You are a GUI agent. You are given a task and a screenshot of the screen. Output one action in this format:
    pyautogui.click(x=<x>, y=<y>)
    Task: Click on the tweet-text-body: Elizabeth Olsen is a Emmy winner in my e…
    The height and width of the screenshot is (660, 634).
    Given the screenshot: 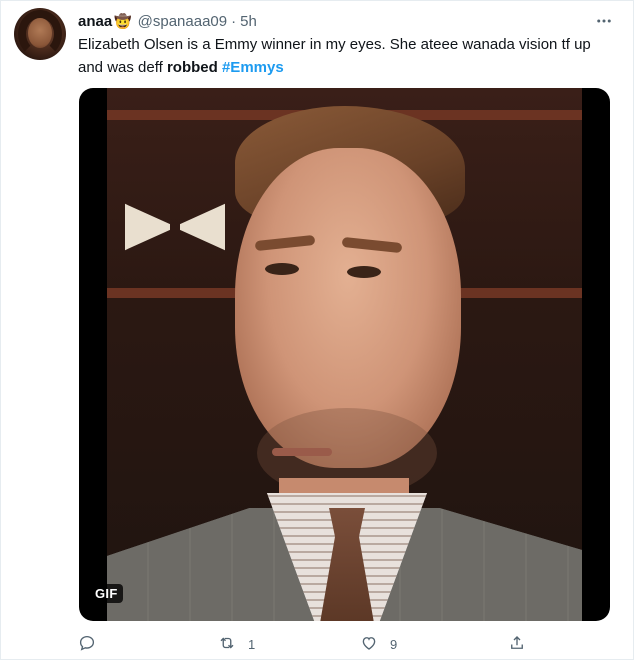 What is the action you would take?
    pyautogui.click(x=334, y=56)
    